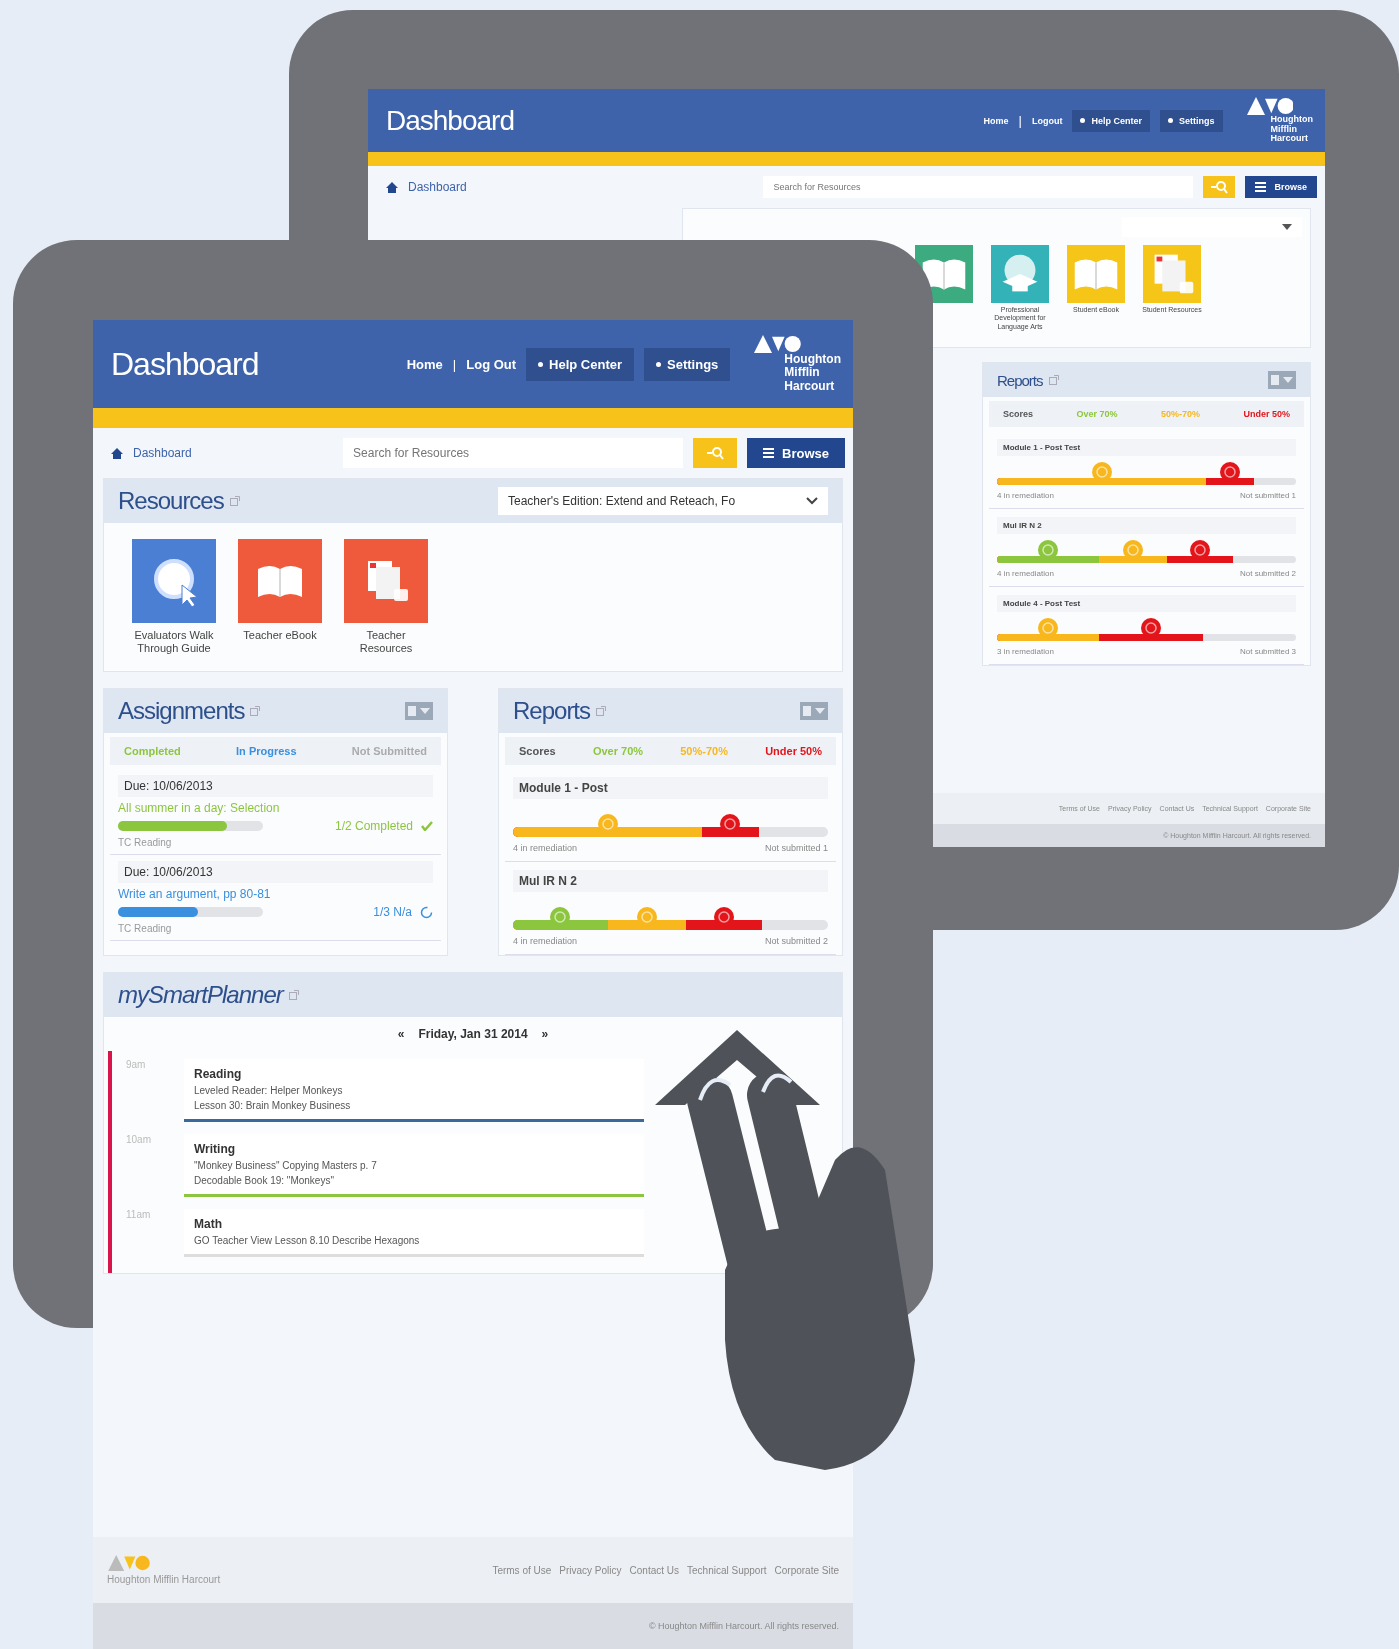 Image resolution: width=1399 pixels, height=1649 pixels. I want to click on panel-title: Resources, so click(171, 501).